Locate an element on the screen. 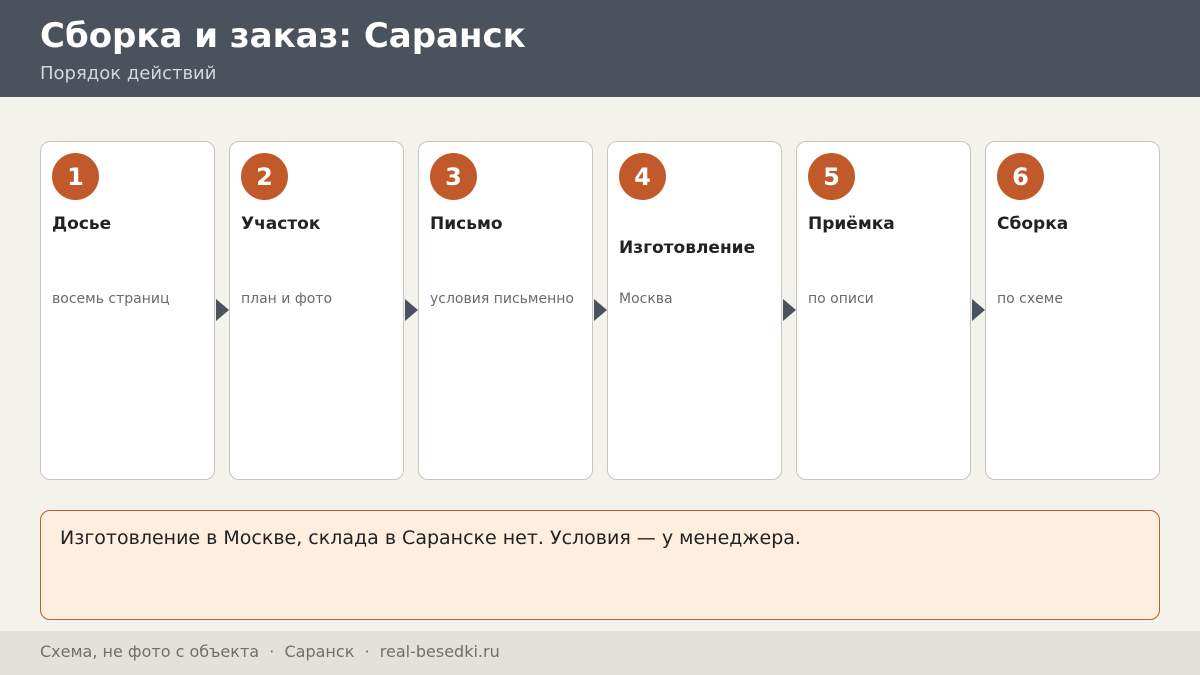  step-number-badge: 4 is located at coordinates (642, 176).